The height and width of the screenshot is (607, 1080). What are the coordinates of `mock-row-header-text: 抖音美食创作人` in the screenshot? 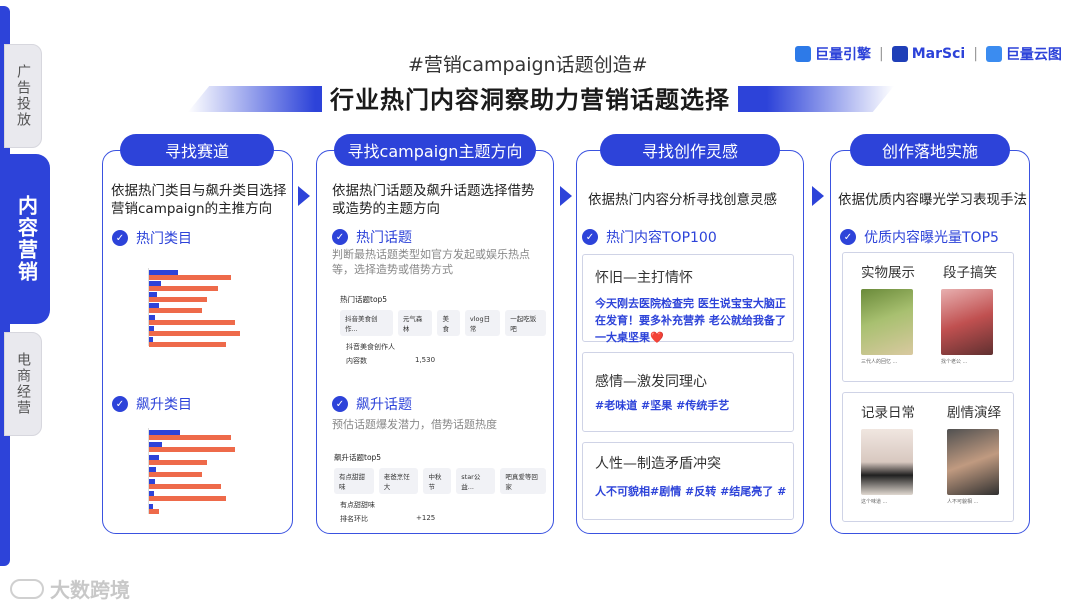 It's located at (370, 347).